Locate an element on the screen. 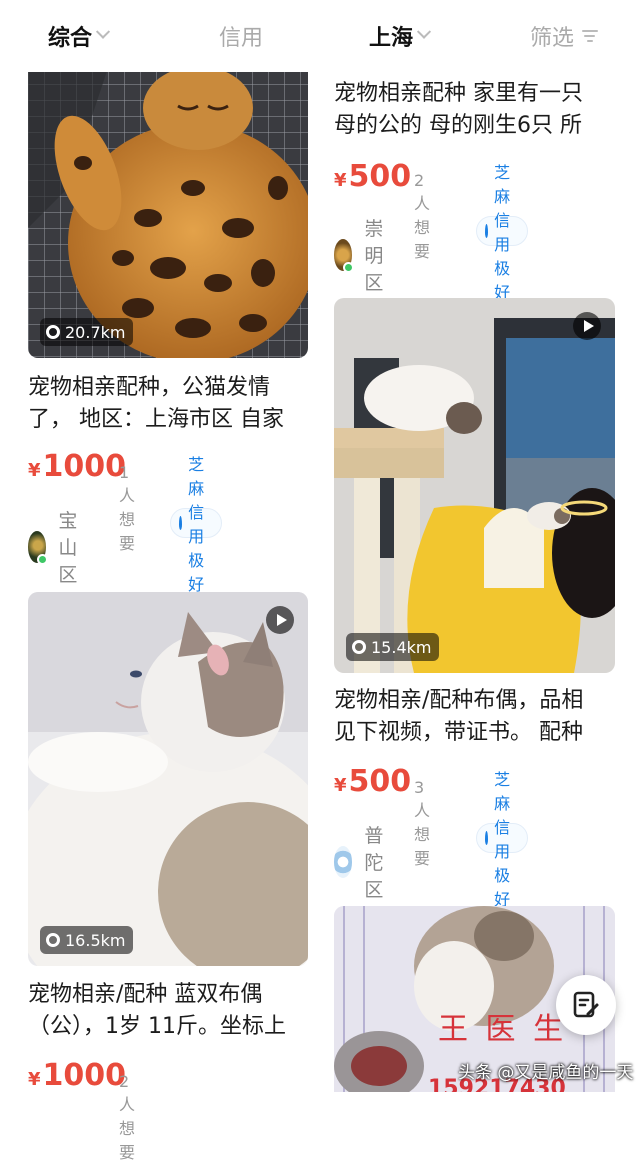  listing-title: 宠物相亲配种，公猫发情 了， 地区：上海市区 自家 is located at coordinates (156, 403).